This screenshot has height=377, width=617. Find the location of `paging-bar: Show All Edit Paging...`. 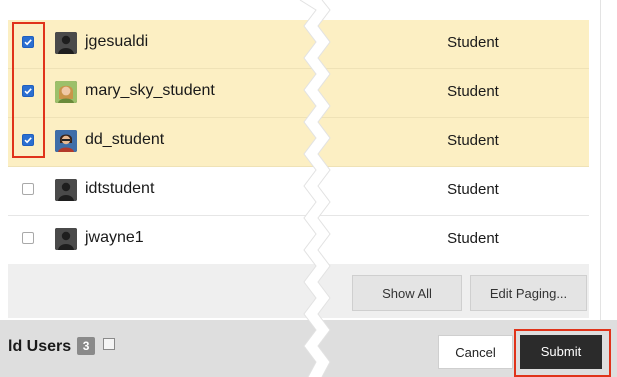

paging-bar: Show All Edit Paging... is located at coordinates (298, 291).